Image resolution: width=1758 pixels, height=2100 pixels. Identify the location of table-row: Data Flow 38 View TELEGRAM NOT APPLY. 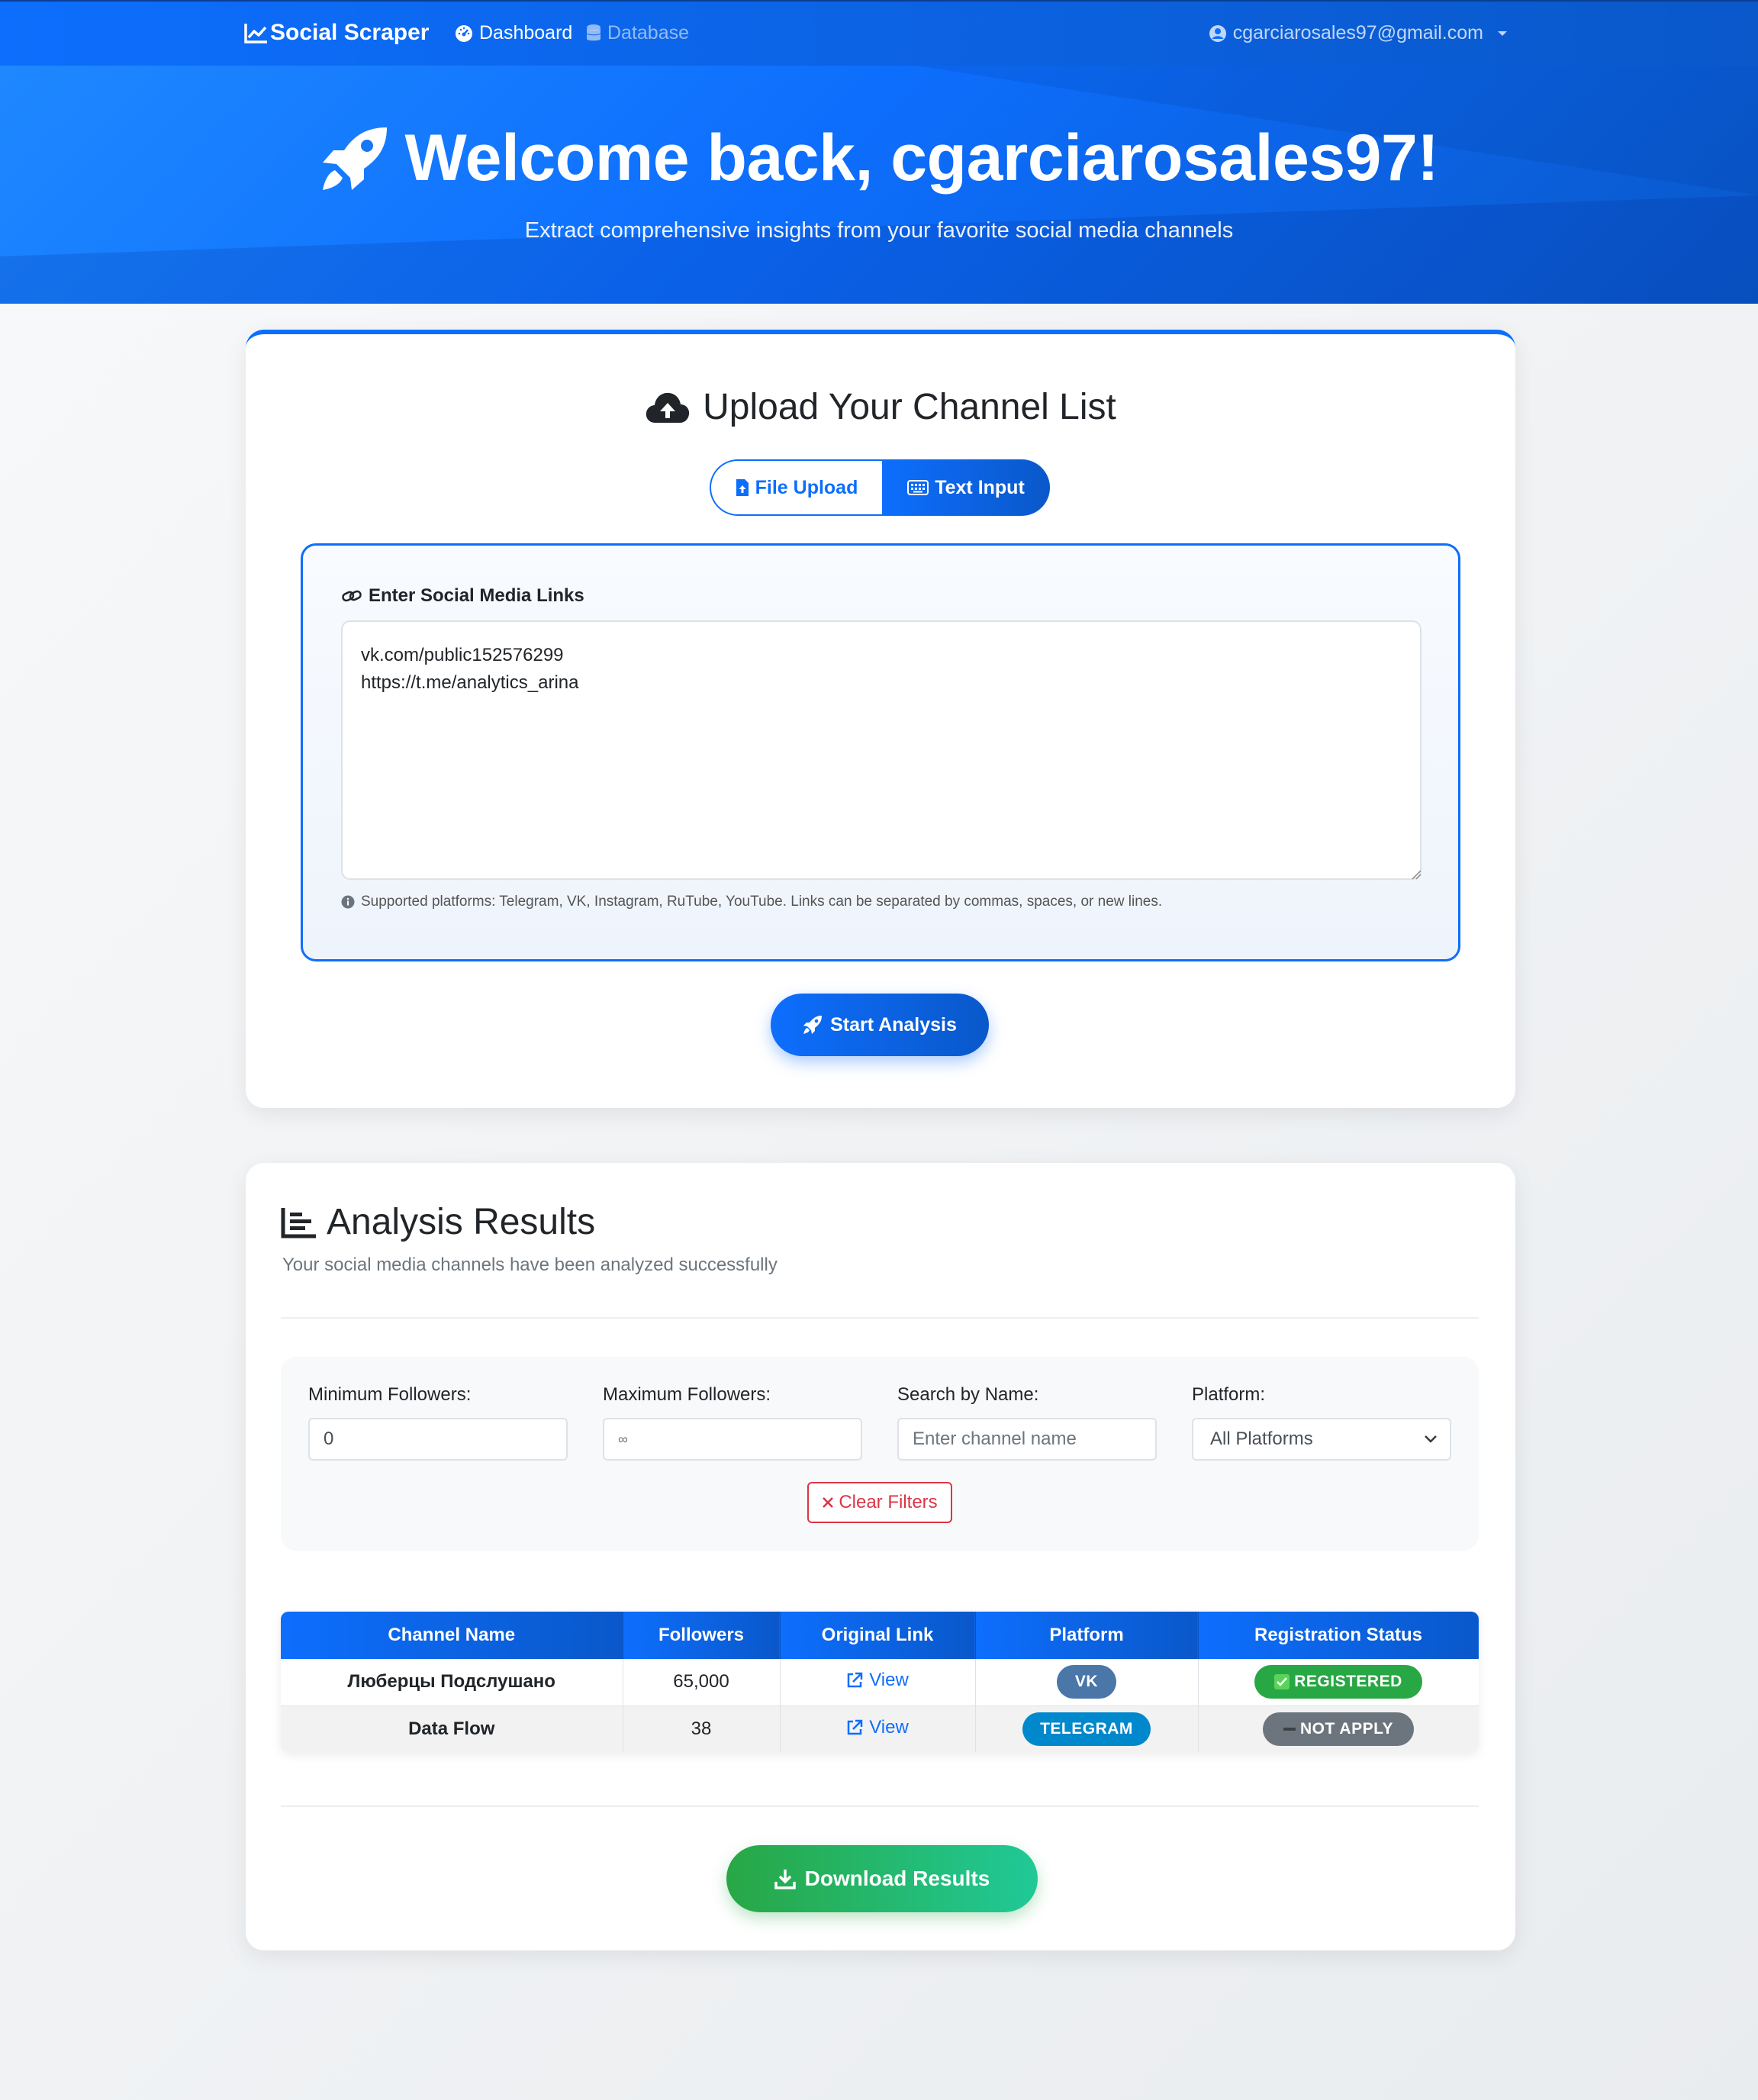
(880, 1729).